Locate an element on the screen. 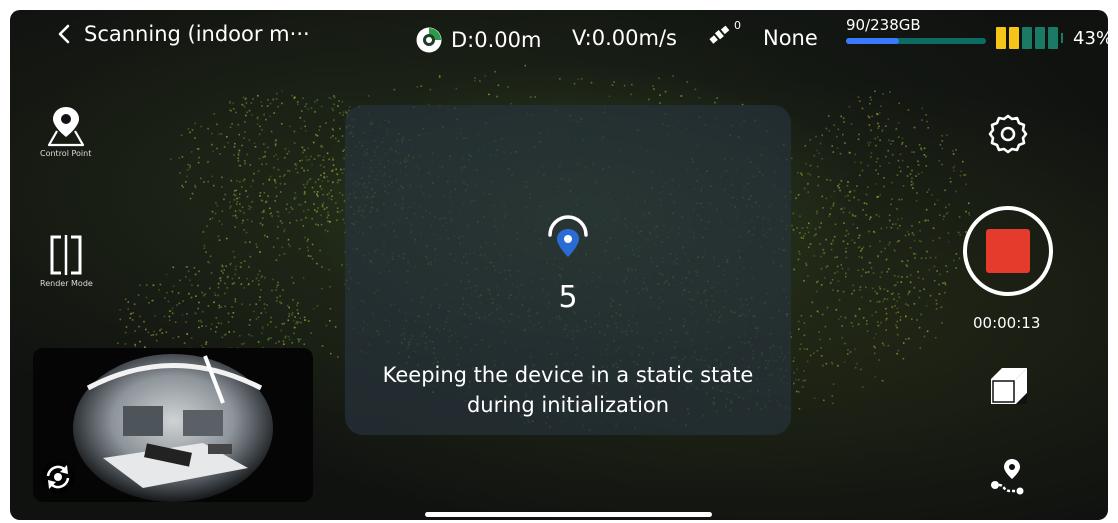 The height and width of the screenshot is (523, 1118). route-icon is located at coordinates (1008, 476).